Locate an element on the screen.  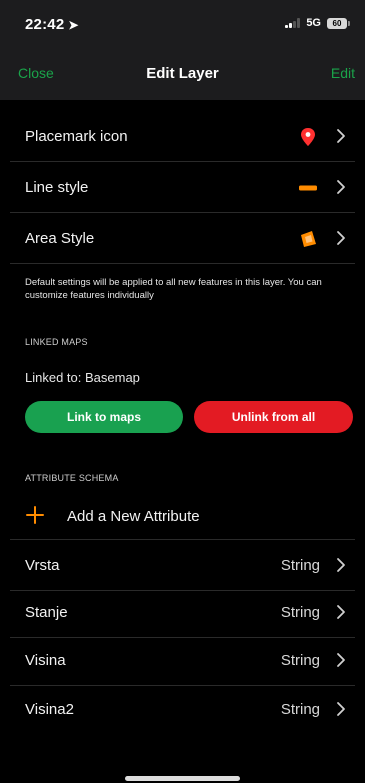
navigation-bar: Close Edit Layer Edit is located at coordinates (182, 70).